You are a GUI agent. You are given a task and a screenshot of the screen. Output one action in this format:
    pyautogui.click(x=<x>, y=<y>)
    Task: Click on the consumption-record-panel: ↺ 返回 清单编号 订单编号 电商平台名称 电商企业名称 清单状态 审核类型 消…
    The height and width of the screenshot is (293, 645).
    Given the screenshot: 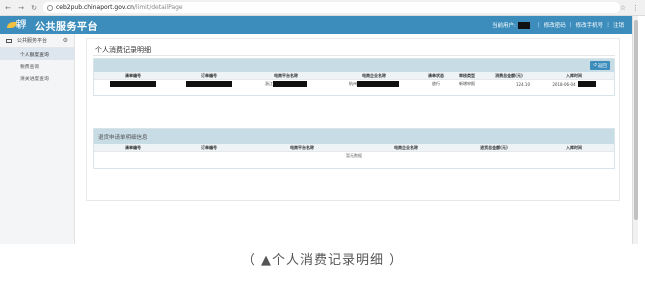 What is the action you would take?
    pyautogui.click(x=354, y=77)
    